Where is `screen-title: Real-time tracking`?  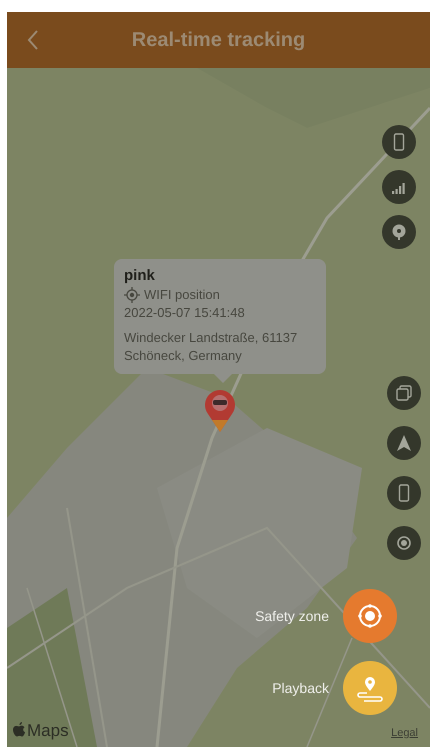
screen-title: Real-time tracking is located at coordinates (219, 40).